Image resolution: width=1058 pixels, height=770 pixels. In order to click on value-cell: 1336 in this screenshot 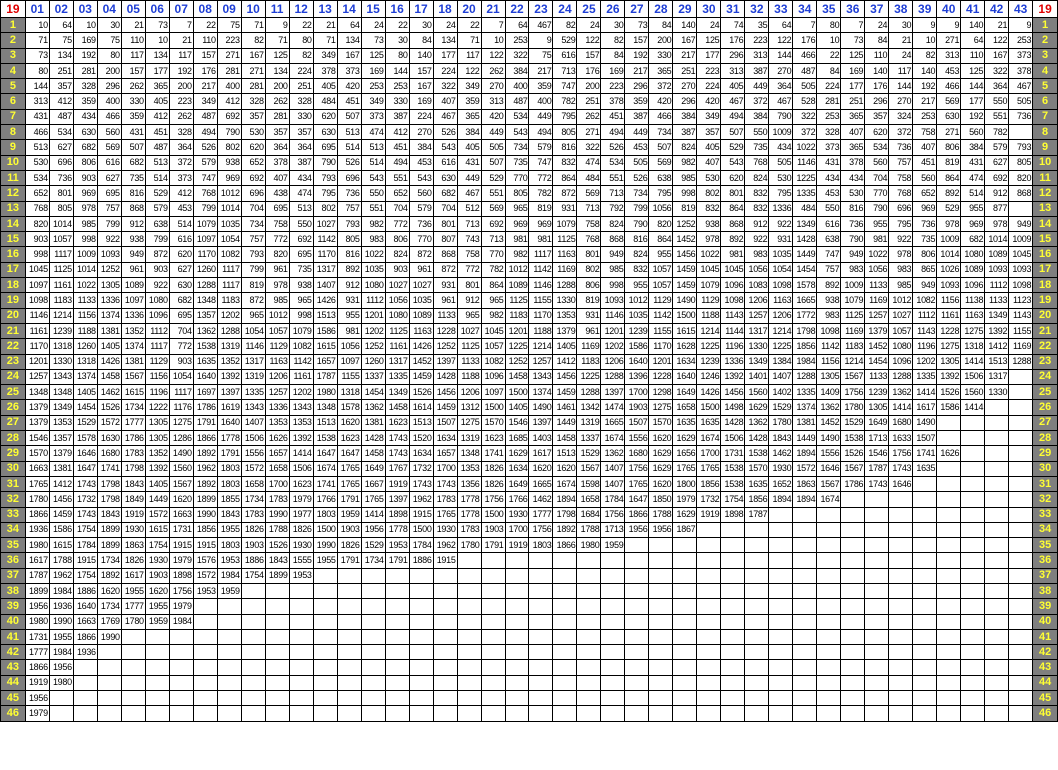, I will do `click(133, 315)`.